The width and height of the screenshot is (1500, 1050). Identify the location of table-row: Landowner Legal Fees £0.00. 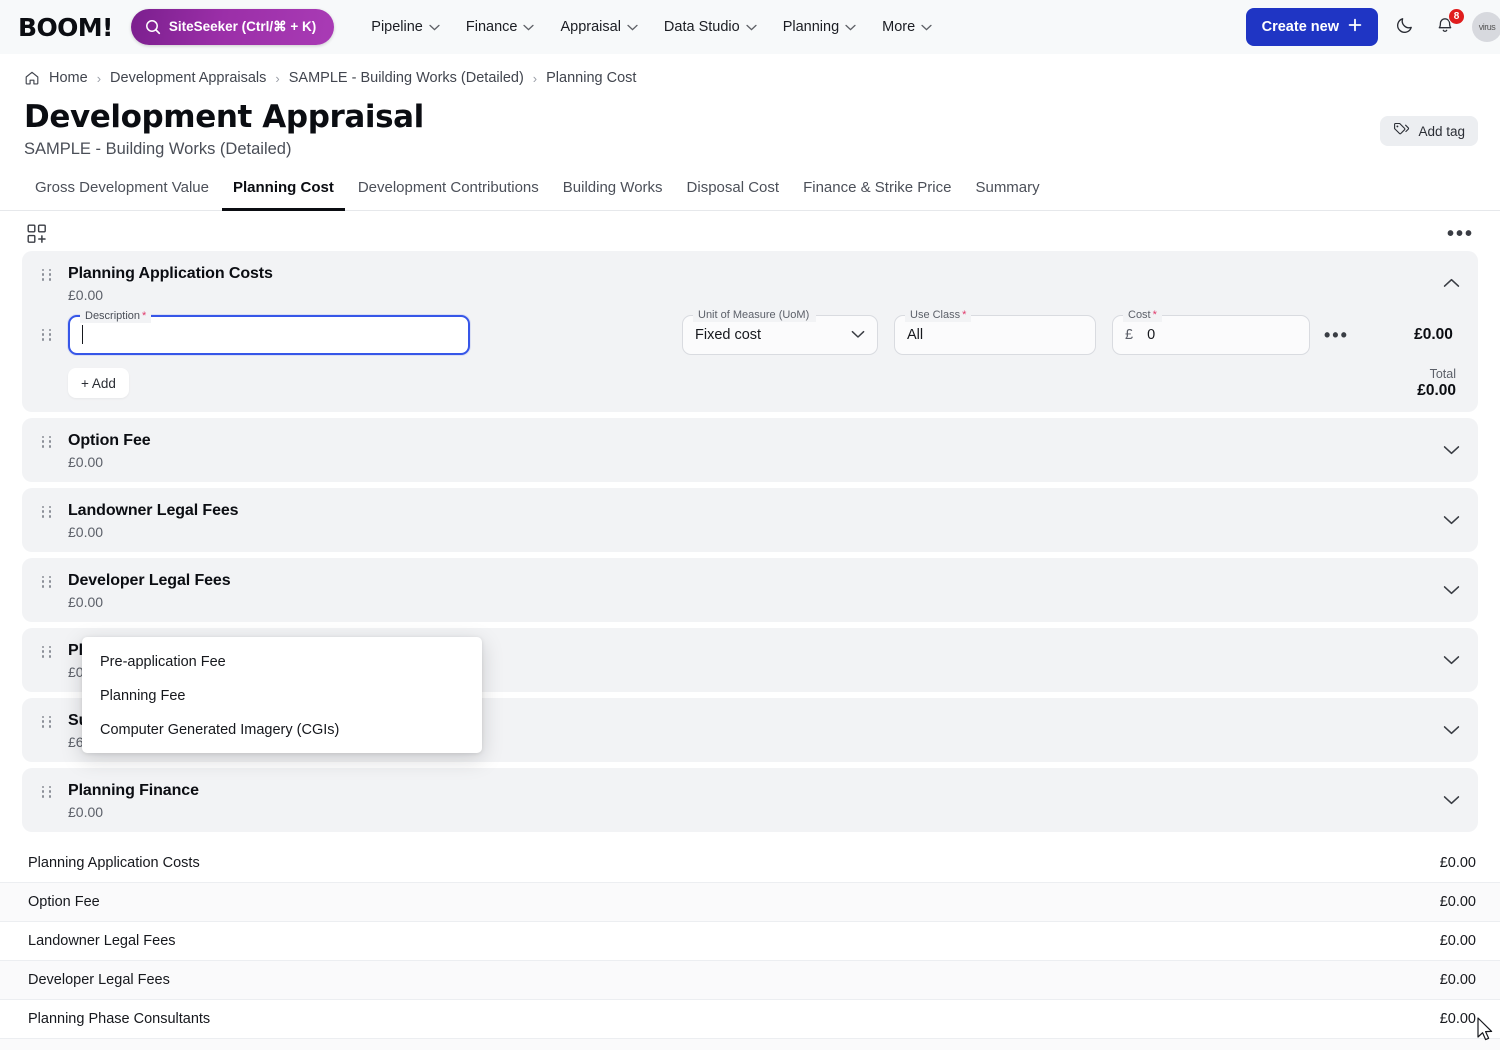
(750, 941).